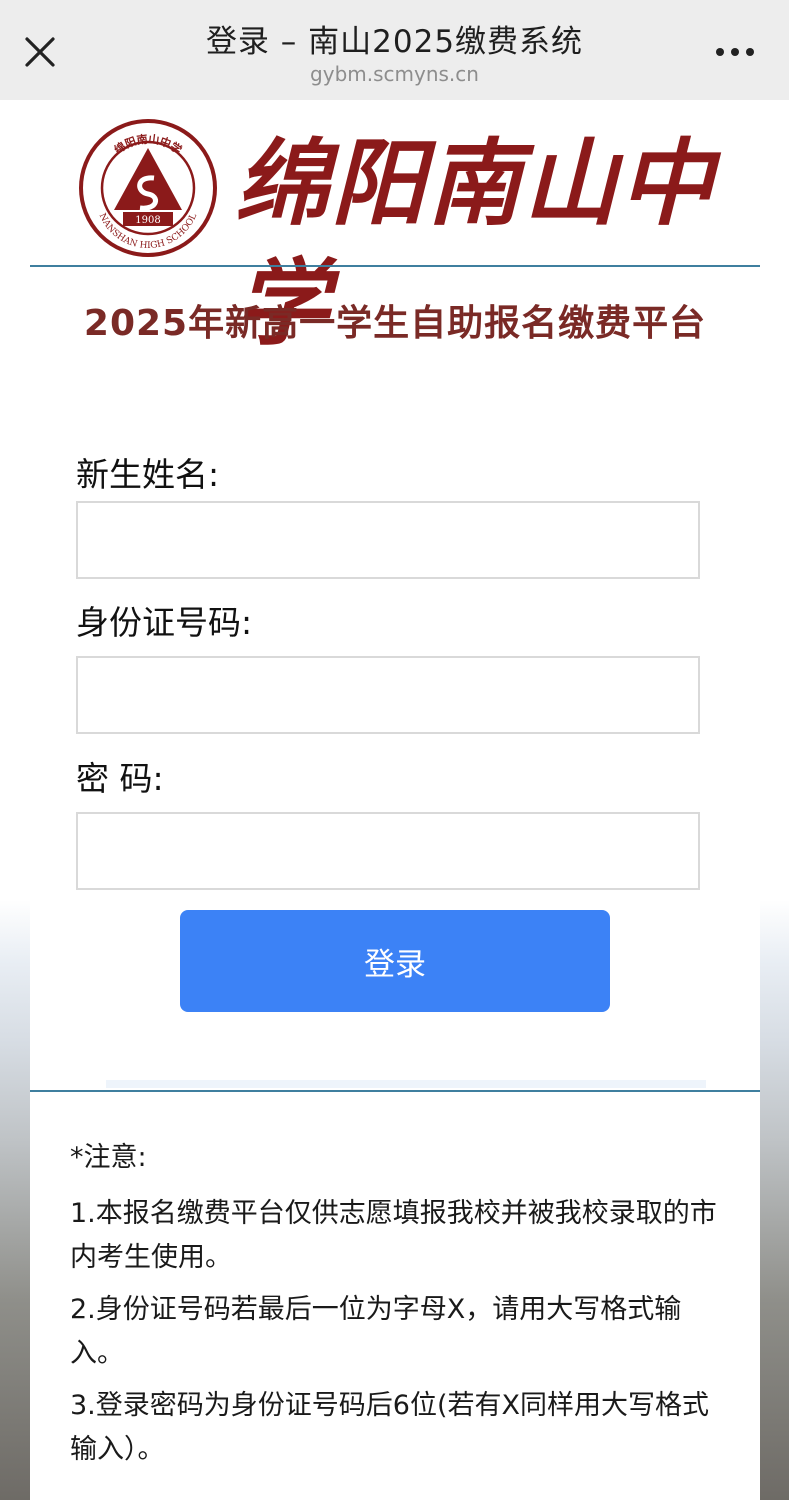 The height and width of the screenshot is (1500, 789). Describe the element at coordinates (388, 851) in the screenshot. I see `password-input` at that location.